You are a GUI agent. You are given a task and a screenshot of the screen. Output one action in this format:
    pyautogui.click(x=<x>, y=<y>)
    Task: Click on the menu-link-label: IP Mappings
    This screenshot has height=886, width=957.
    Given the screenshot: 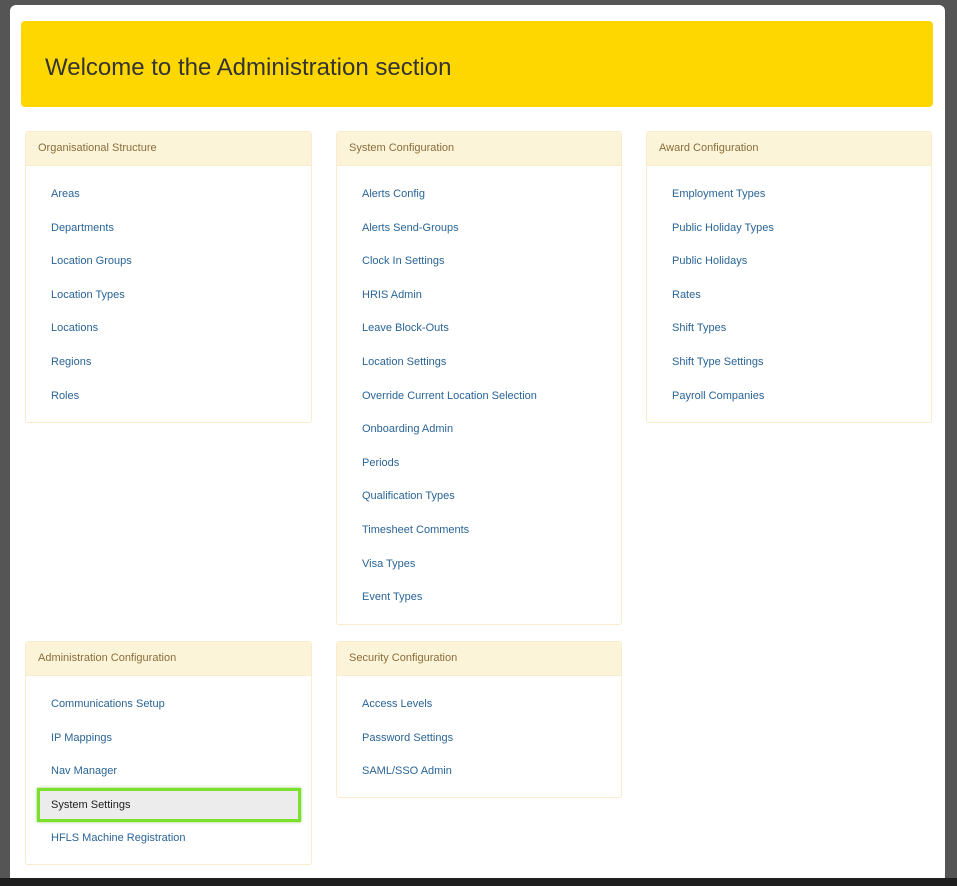 What is the action you would take?
    pyautogui.click(x=81, y=737)
    